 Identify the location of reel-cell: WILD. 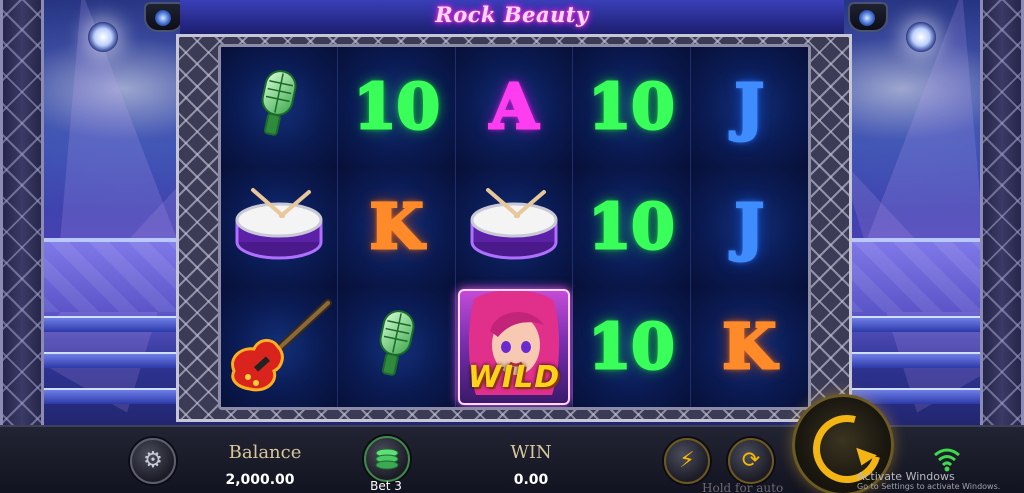
(514, 347).